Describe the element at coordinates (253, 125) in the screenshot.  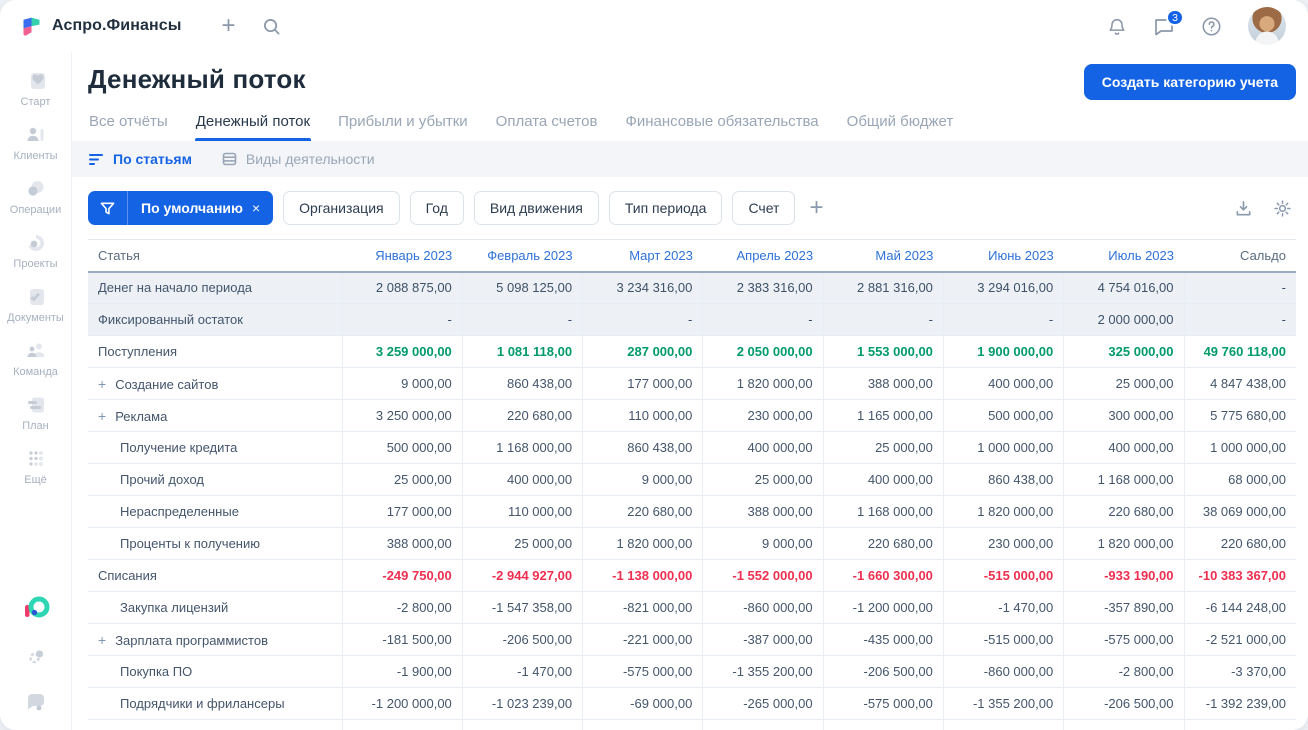
I see `tab-cash-flow: Денежный поток` at that location.